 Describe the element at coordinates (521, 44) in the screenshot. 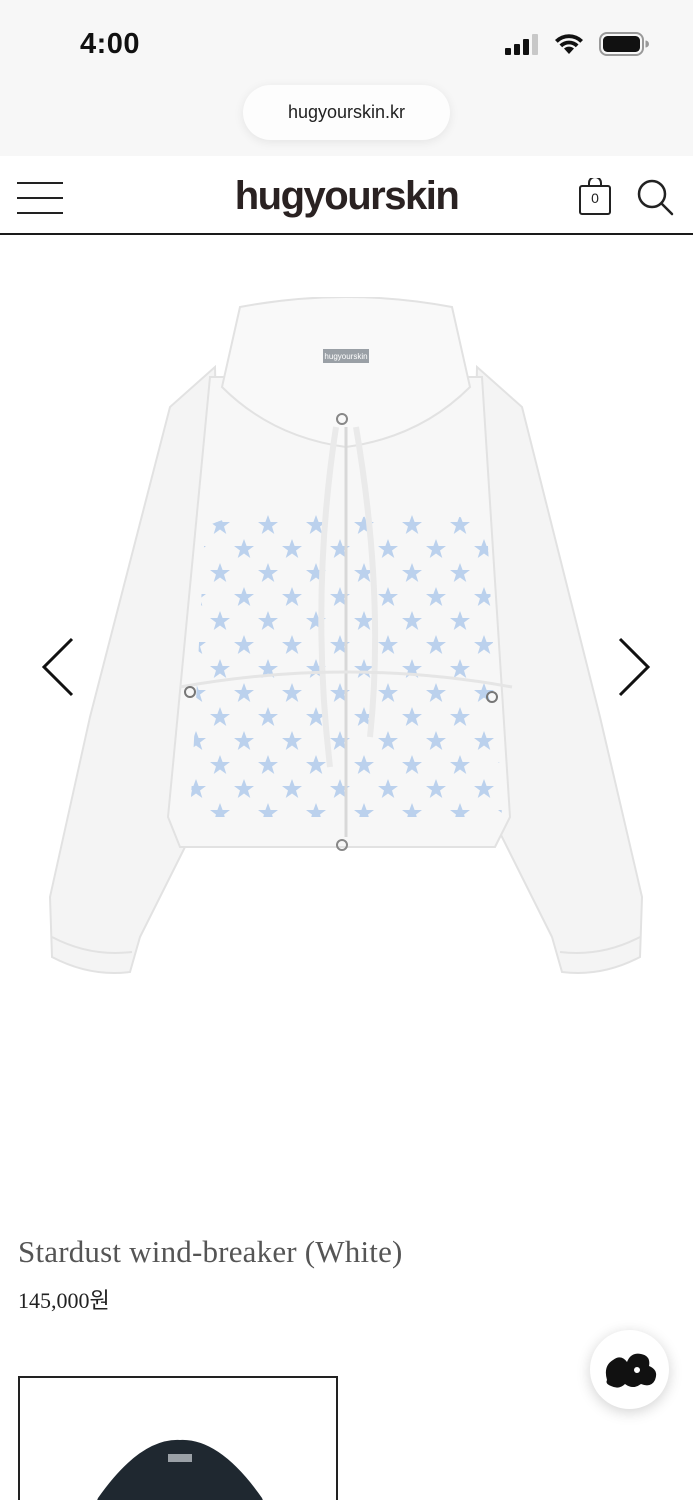

I see `signal-icon` at that location.